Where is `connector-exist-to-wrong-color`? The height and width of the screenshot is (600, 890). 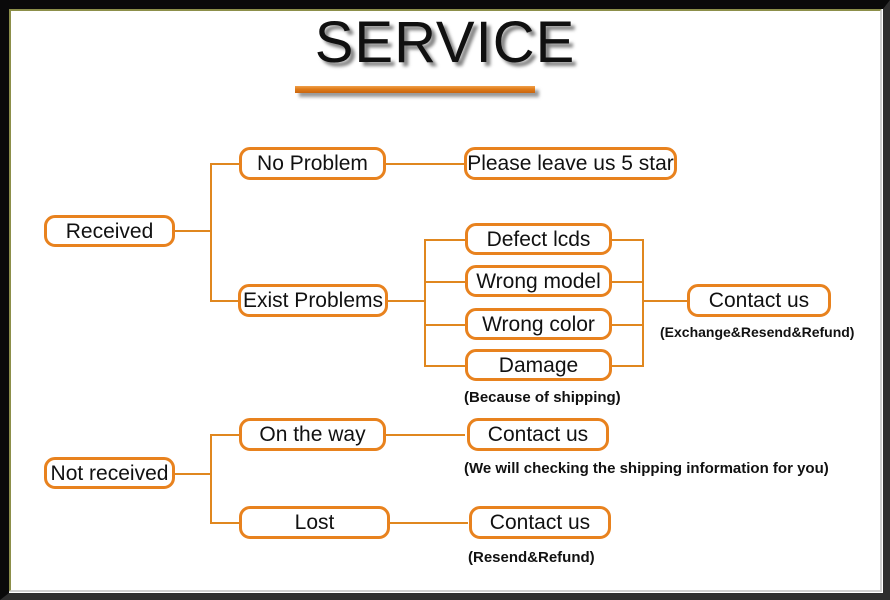
connector-exist-to-wrong-color is located at coordinates (445, 325).